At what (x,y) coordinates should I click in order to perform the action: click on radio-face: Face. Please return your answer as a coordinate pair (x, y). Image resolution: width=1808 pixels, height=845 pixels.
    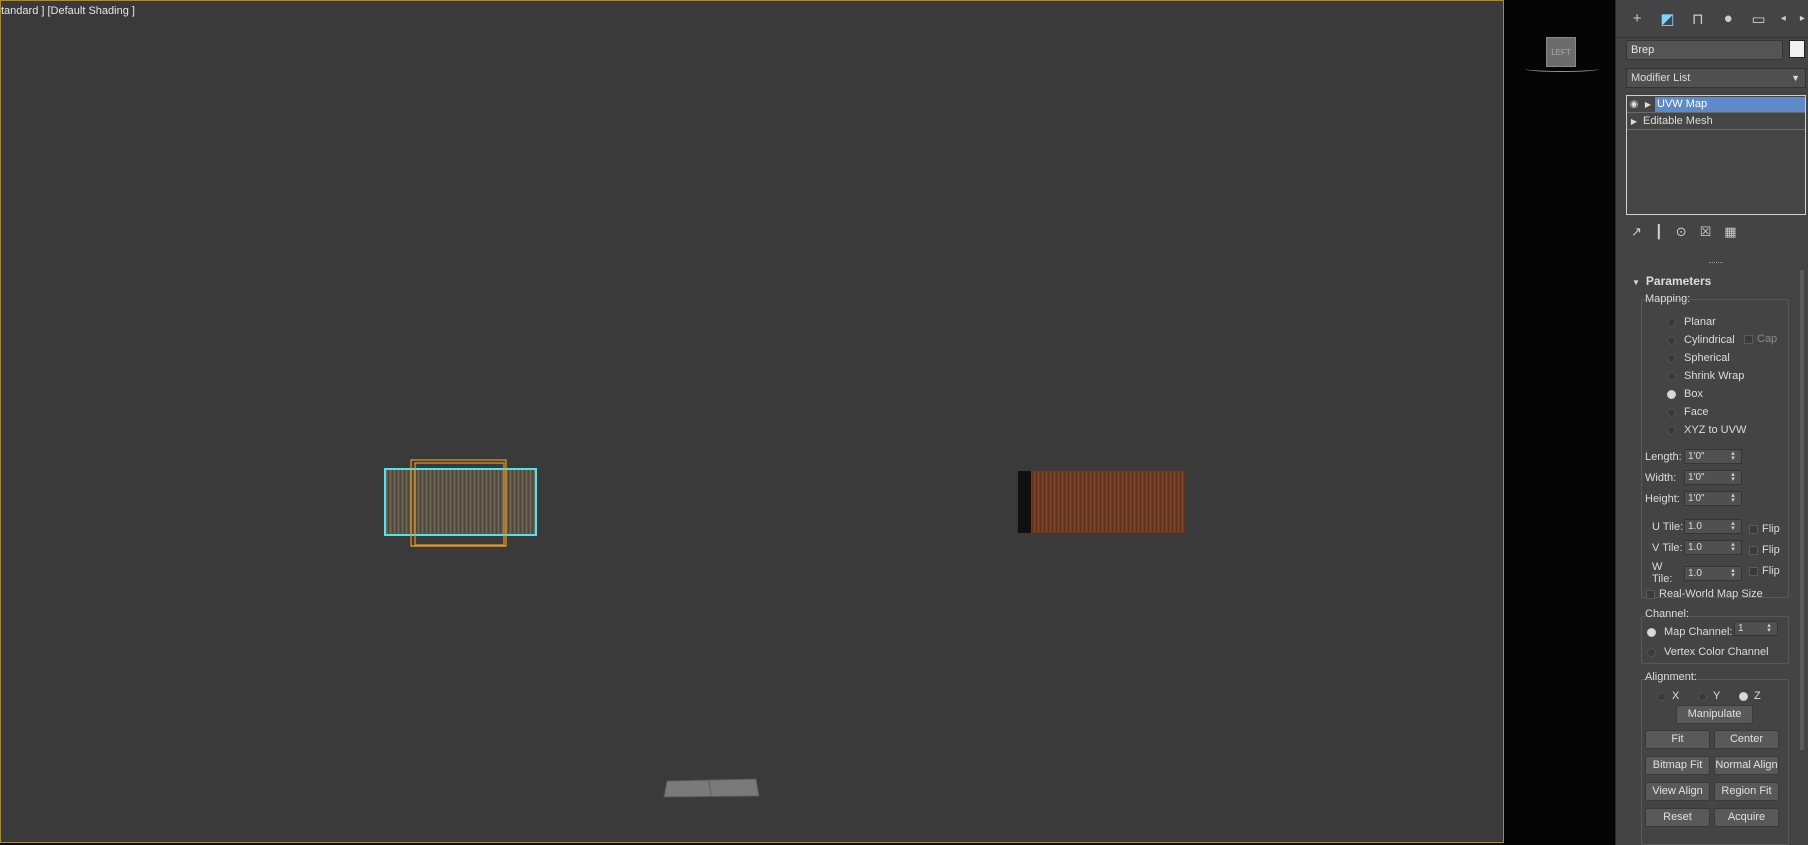
    Looking at the image, I should click on (1687, 412).